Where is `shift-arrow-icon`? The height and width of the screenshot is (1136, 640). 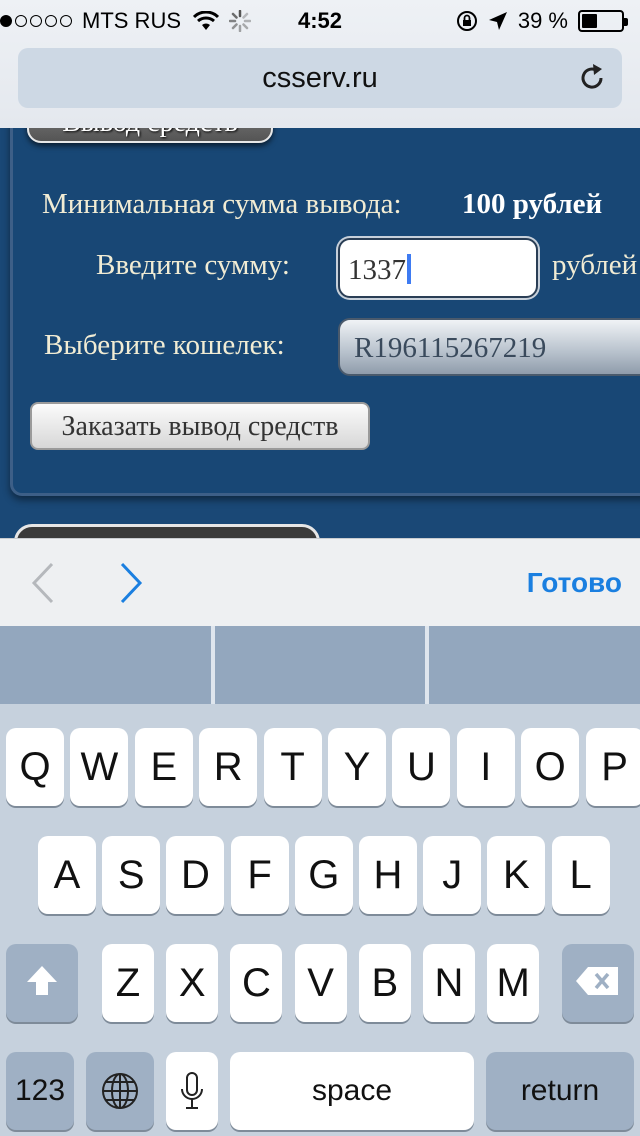 shift-arrow-icon is located at coordinates (42, 980).